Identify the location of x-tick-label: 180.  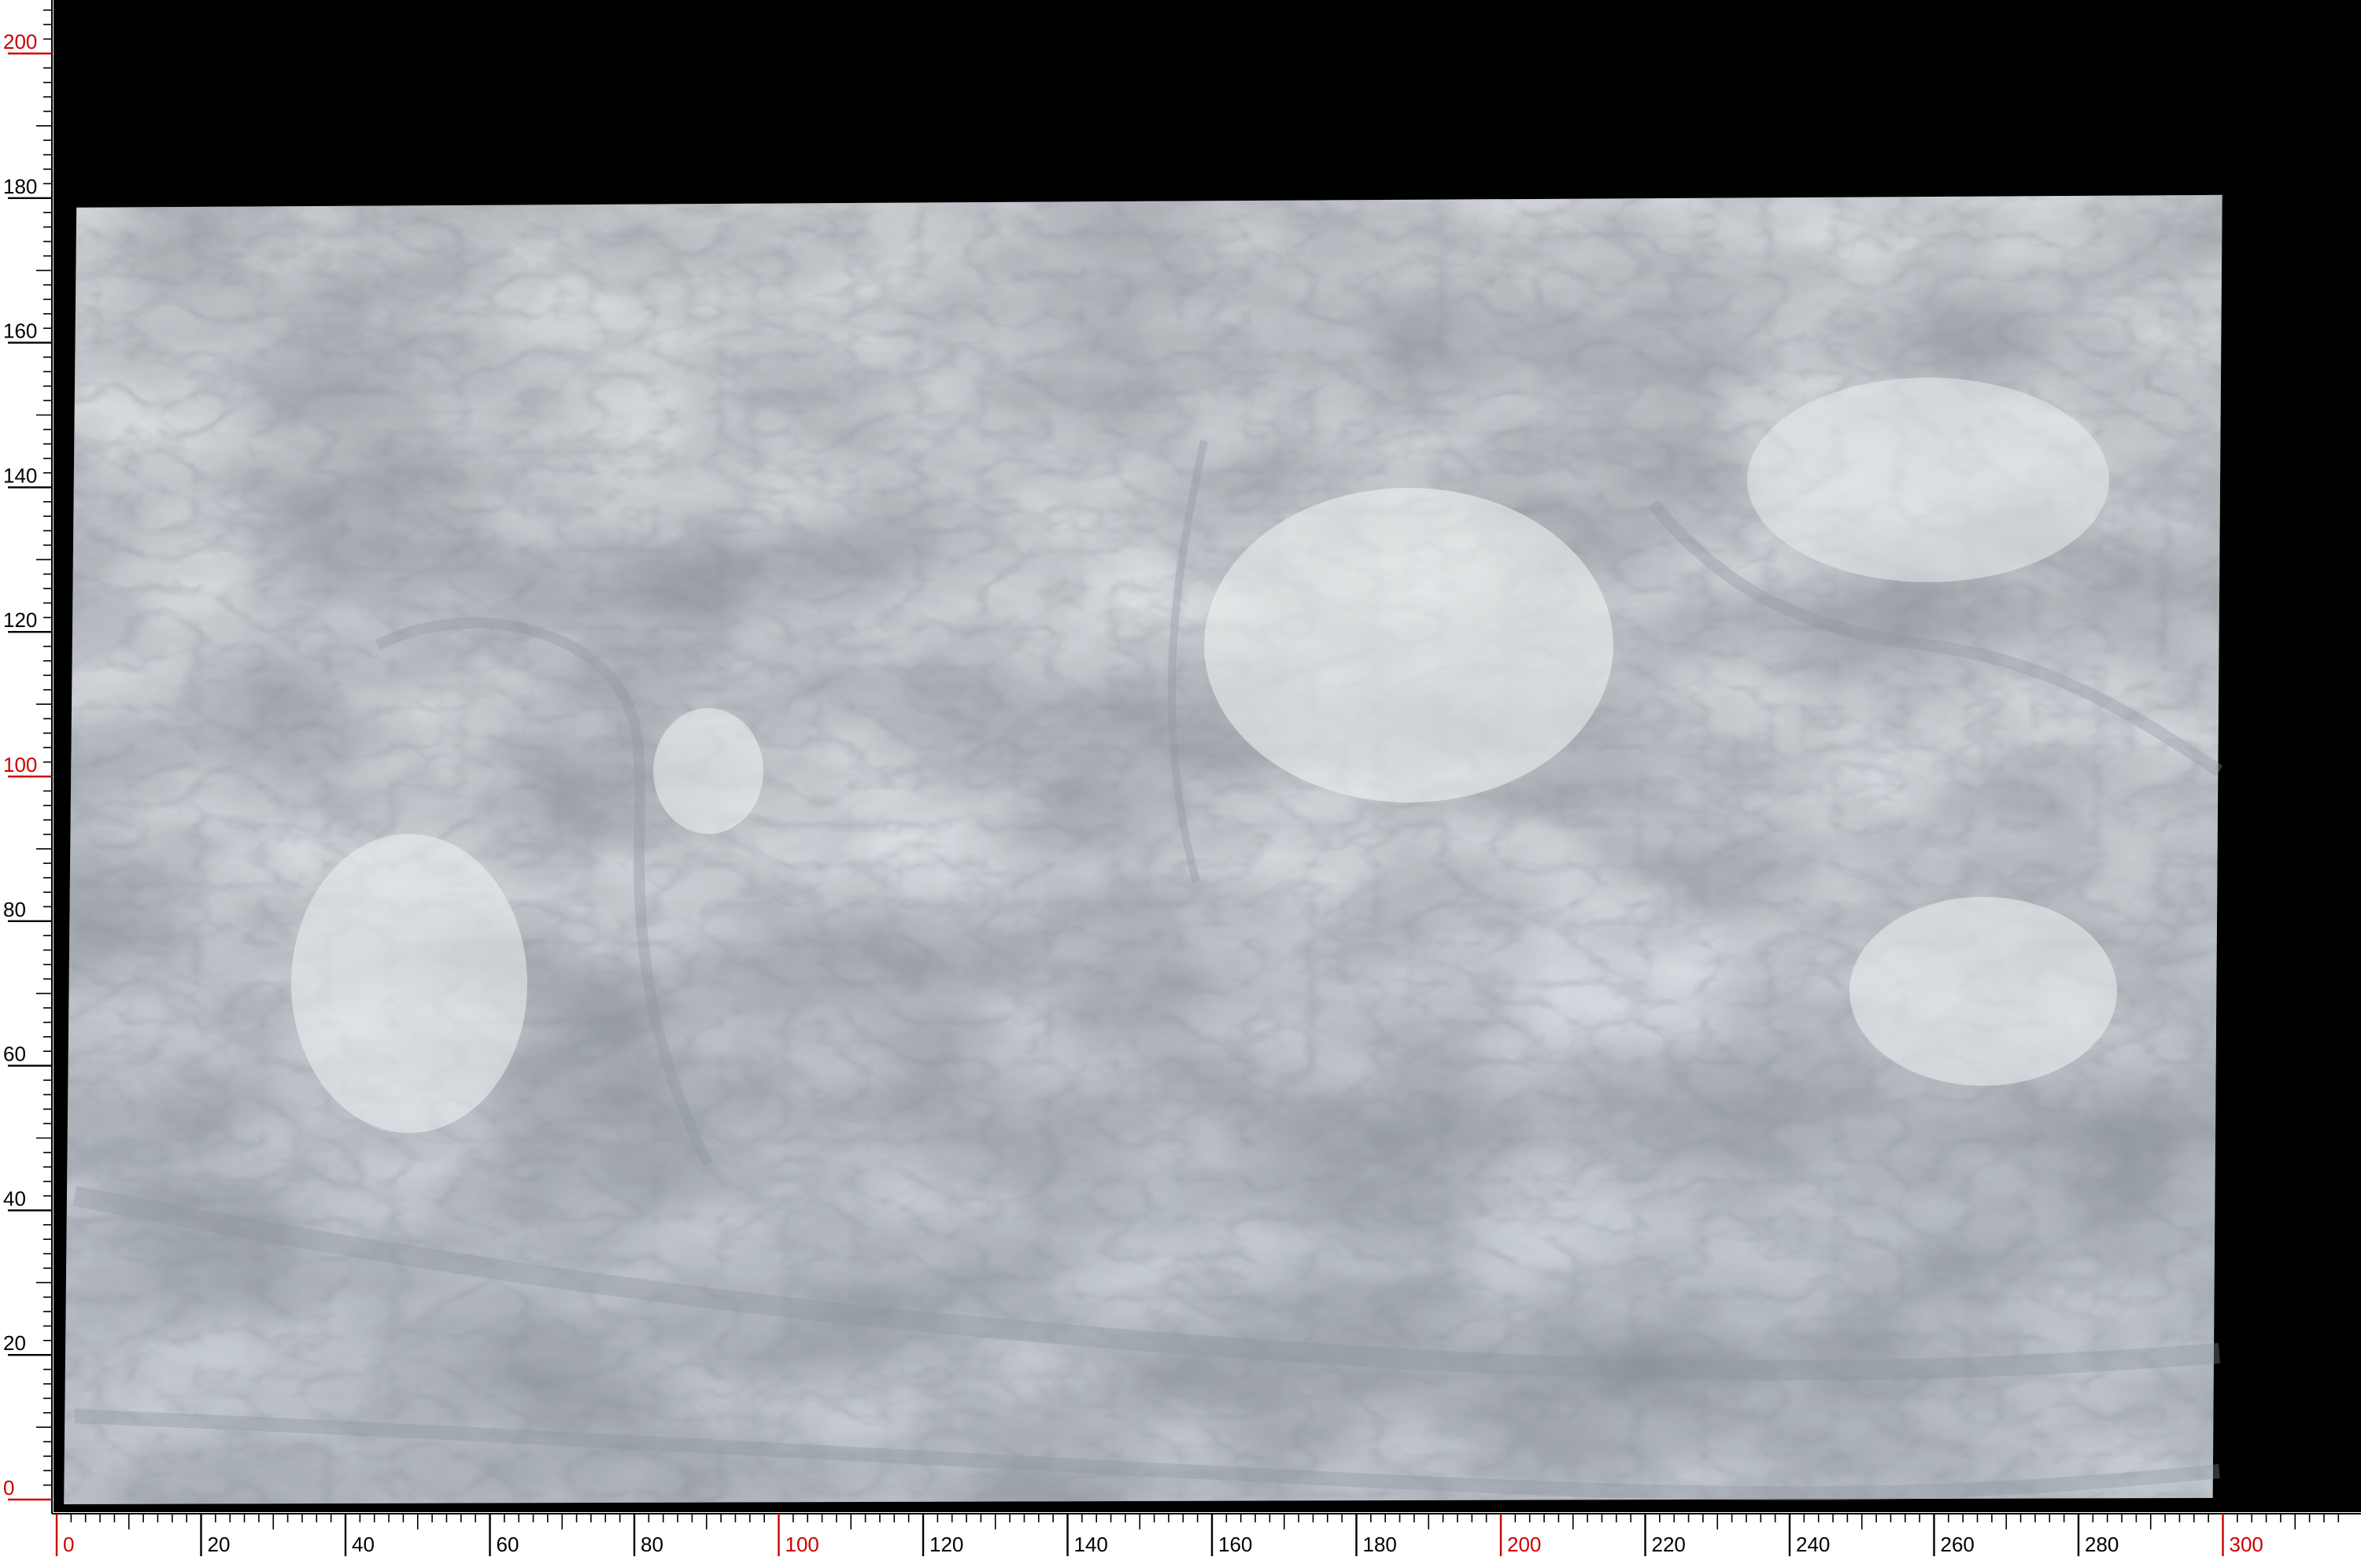
(1380, 1544).